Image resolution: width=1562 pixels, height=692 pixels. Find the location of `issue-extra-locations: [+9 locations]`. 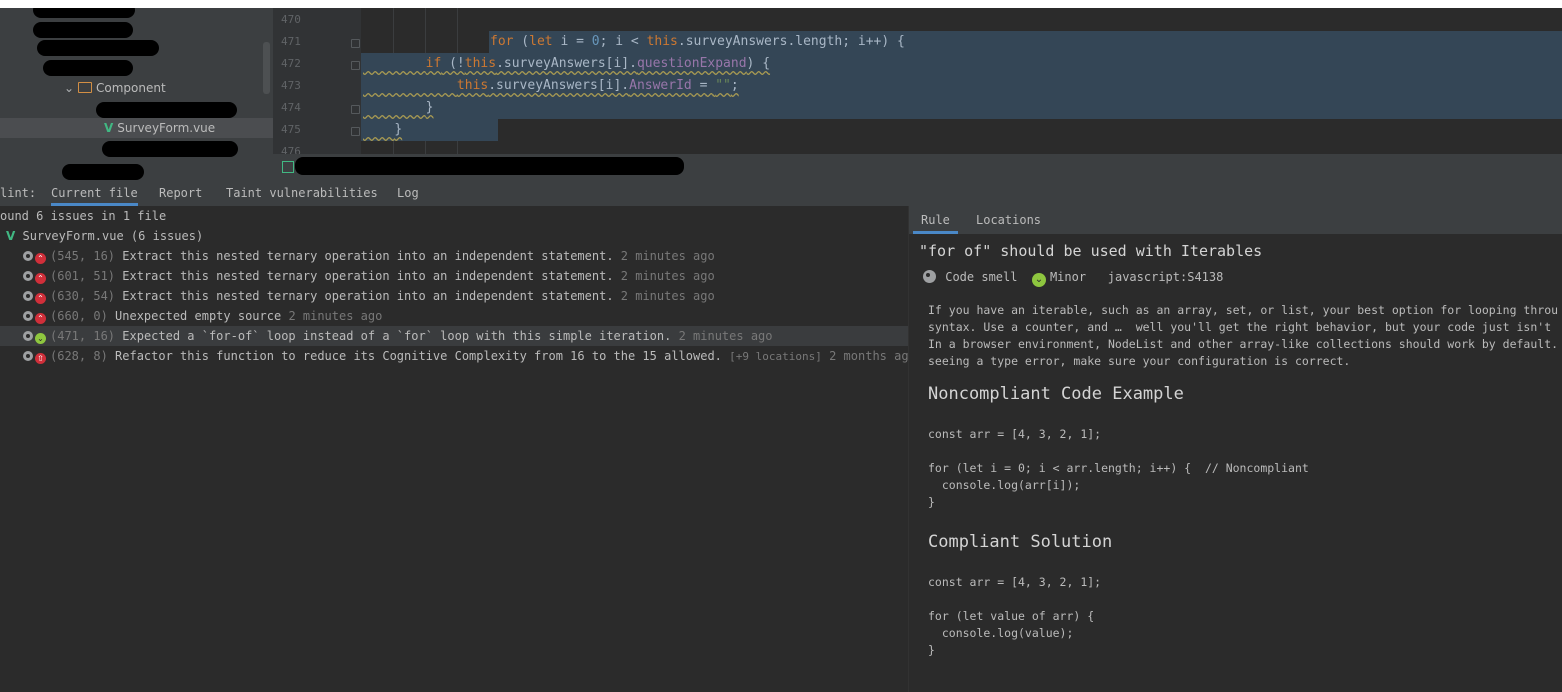

issue-extra-locations: [+9 locations] is located at coordinates (775, 356).